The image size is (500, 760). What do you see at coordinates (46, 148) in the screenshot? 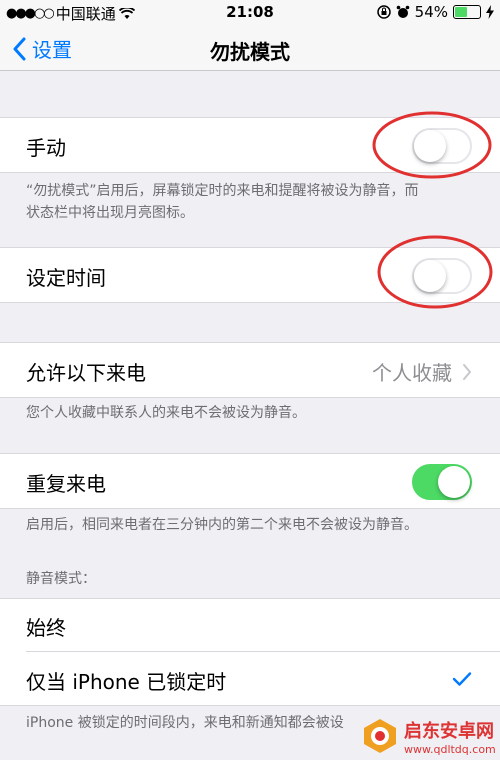
I see `manual-label: 手动` at bounding box center [46, 148].